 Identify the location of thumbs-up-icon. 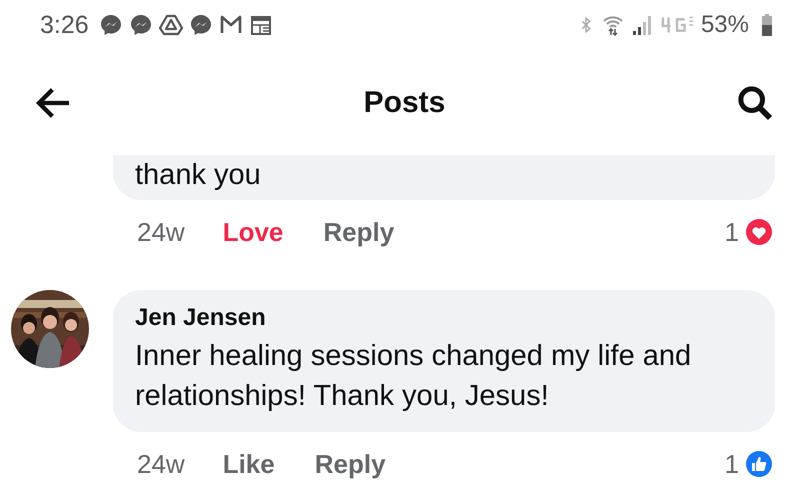
(759, 464).